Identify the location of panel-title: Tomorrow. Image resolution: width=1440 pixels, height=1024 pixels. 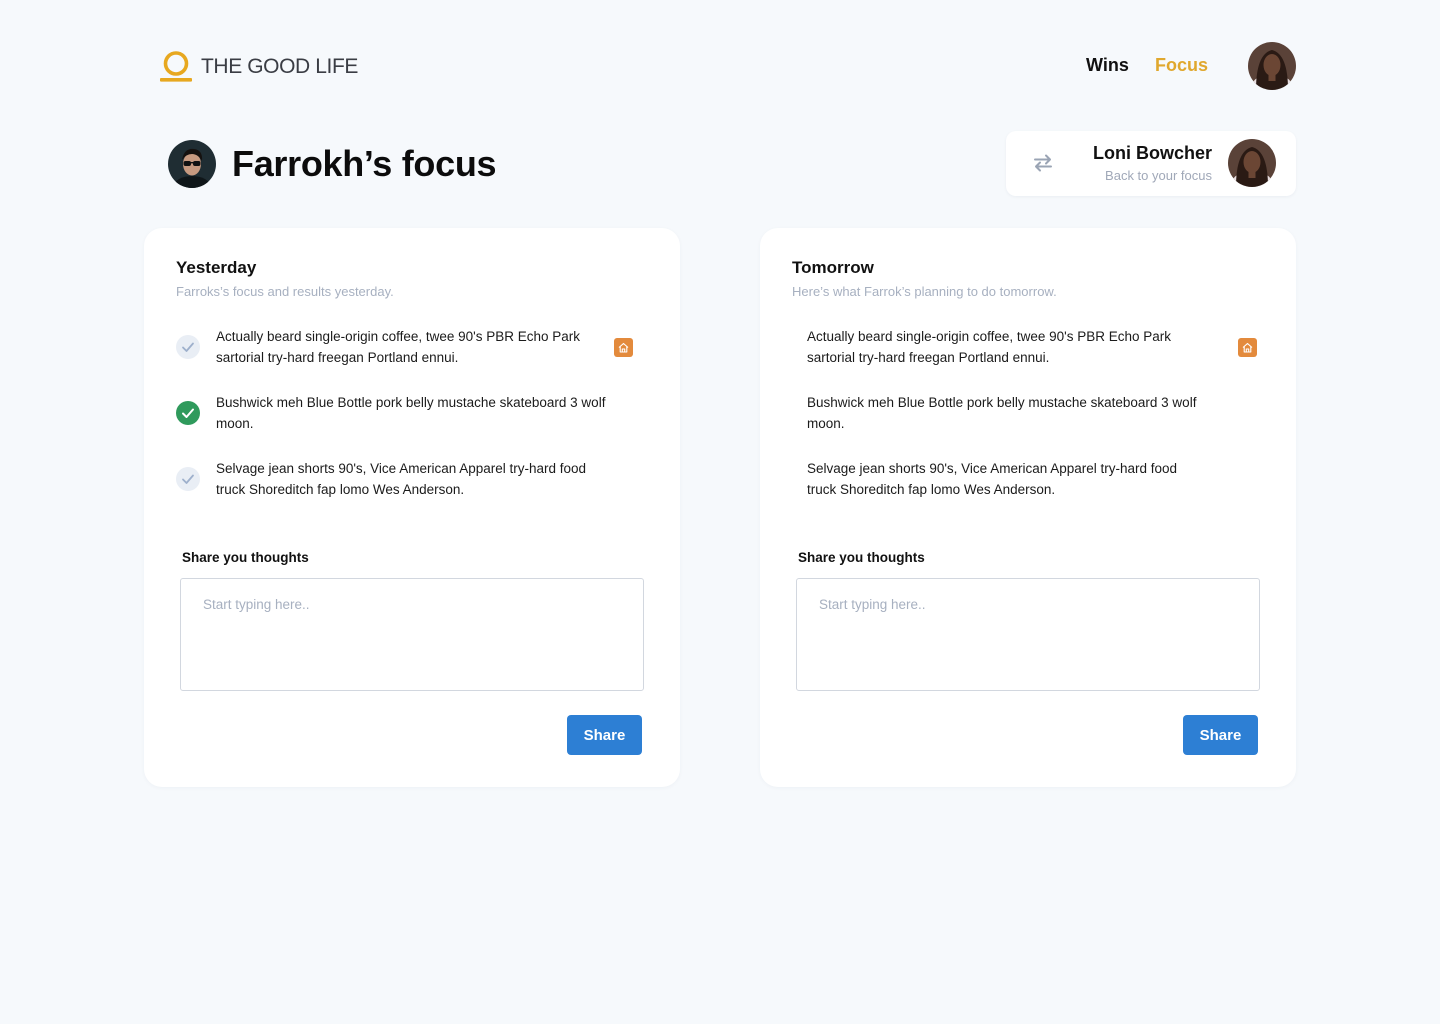
(833, 267).